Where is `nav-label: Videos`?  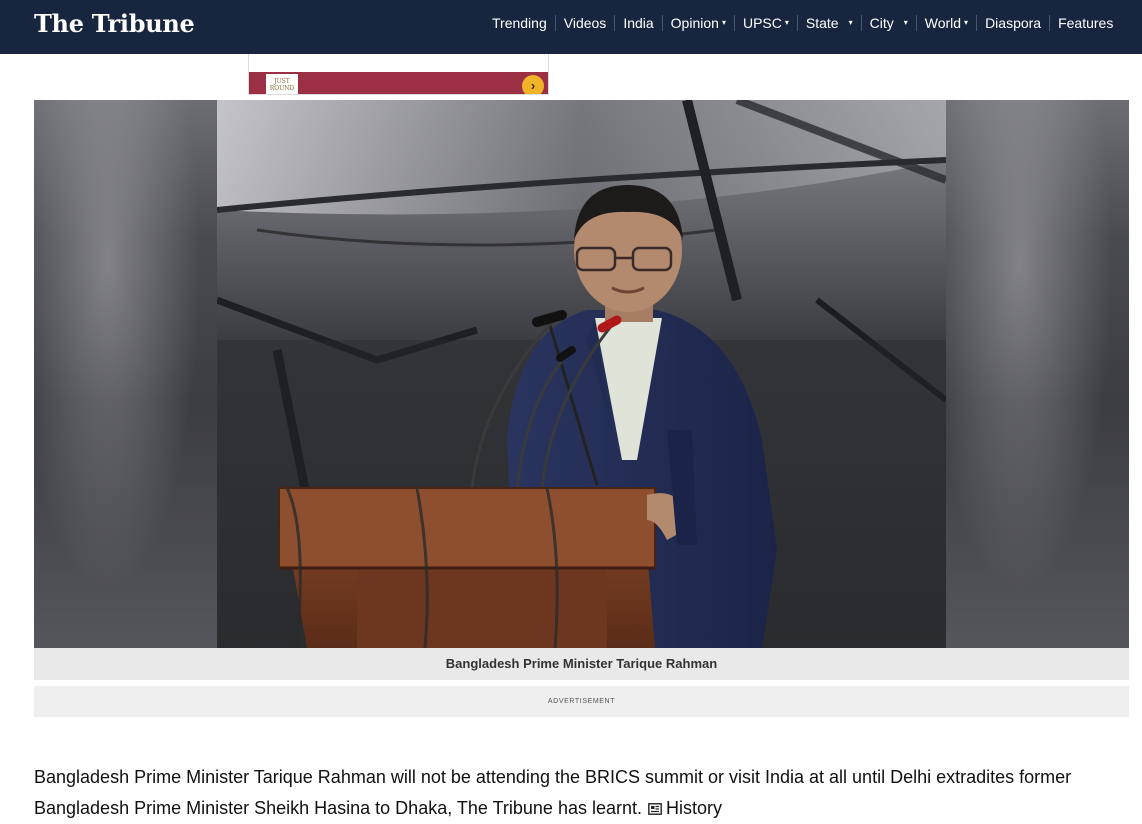
nav-label: Videos is located at coordinates (585, 23).